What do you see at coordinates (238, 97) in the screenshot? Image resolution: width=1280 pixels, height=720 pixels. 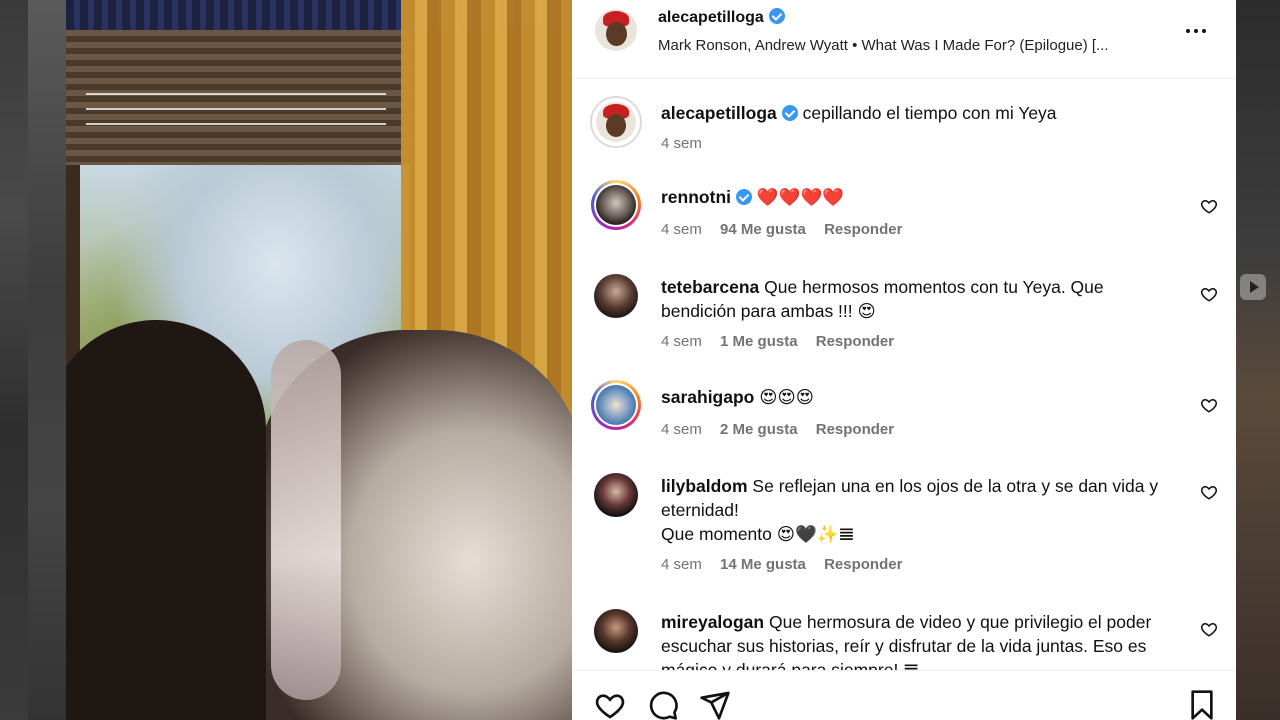 I see `video-scene-blind` at bounding box center [238, 97].